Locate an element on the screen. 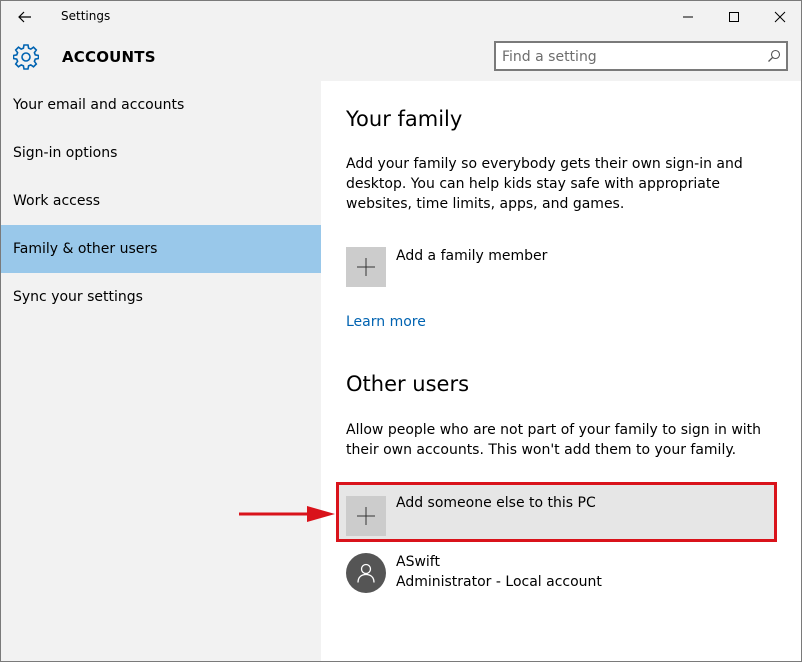 This screenshot has height=662, width=802. other-users-heading: Other users is located at coordinates (408, 384).